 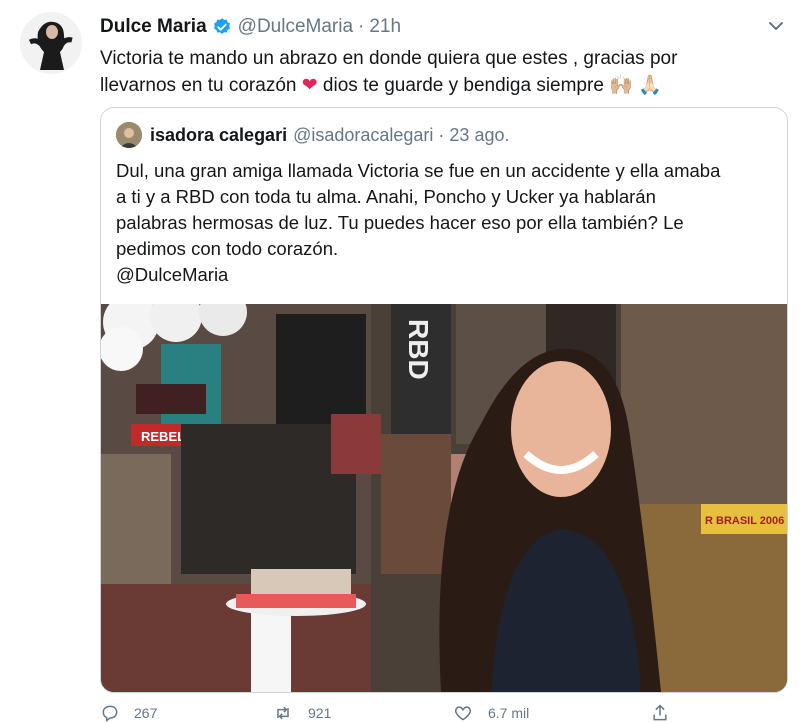 What do you see at coordinates (320, 713) in the screenshot?
I see `retweet-count: 921` at bounding box center [320, 713].